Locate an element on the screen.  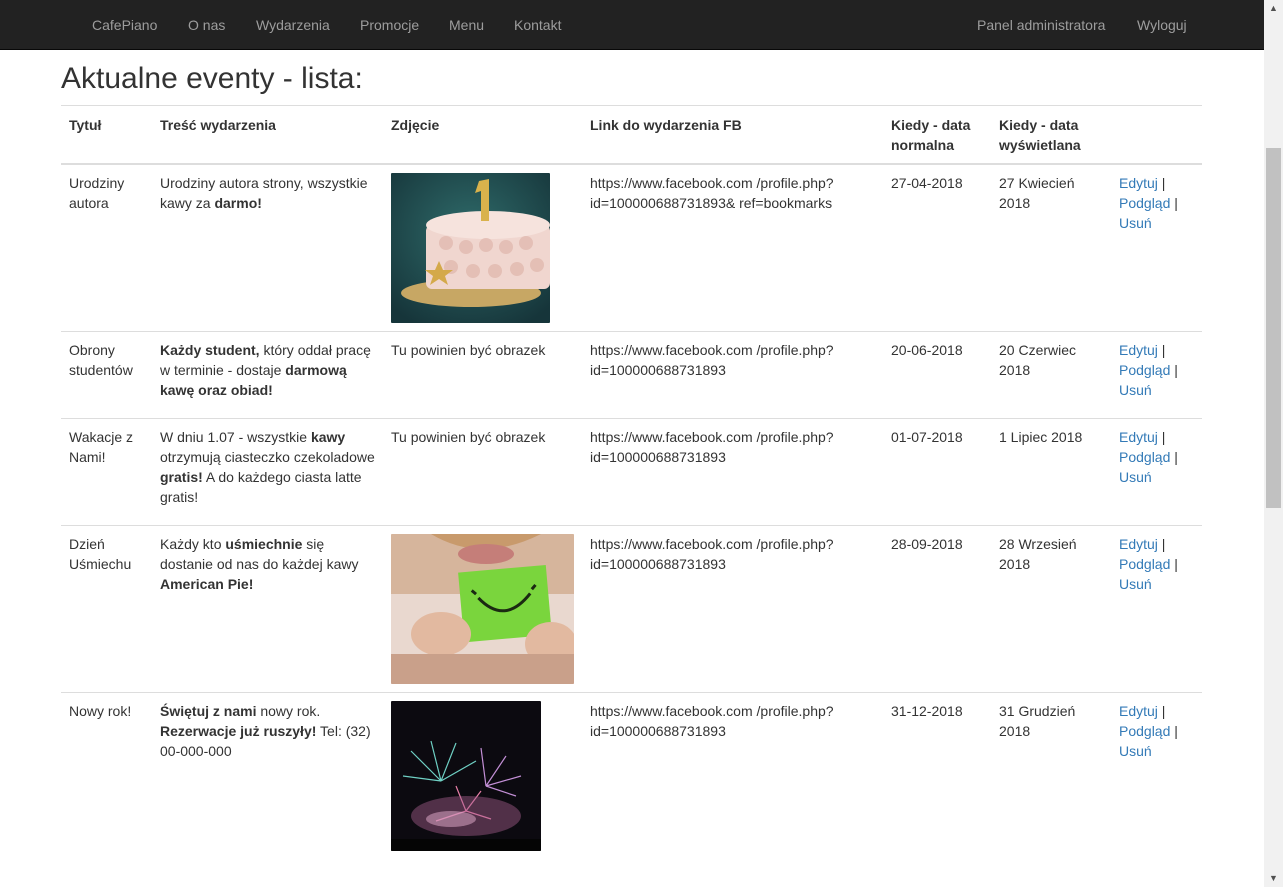
description-bold-text: Rezerwacje już ruszyły! is located at coordinates (238, 731).